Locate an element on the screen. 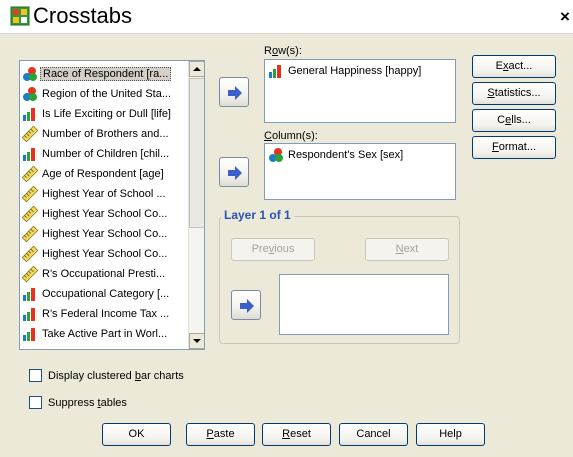  paste-button: Paste is located at coordinates (220, 434).